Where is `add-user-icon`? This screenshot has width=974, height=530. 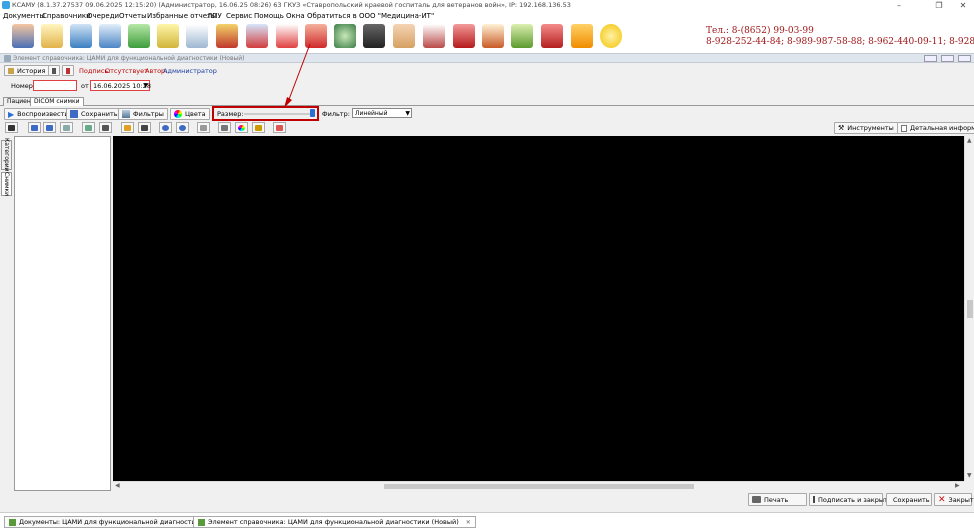
add-user-icon is located at coordinates (139, 36).